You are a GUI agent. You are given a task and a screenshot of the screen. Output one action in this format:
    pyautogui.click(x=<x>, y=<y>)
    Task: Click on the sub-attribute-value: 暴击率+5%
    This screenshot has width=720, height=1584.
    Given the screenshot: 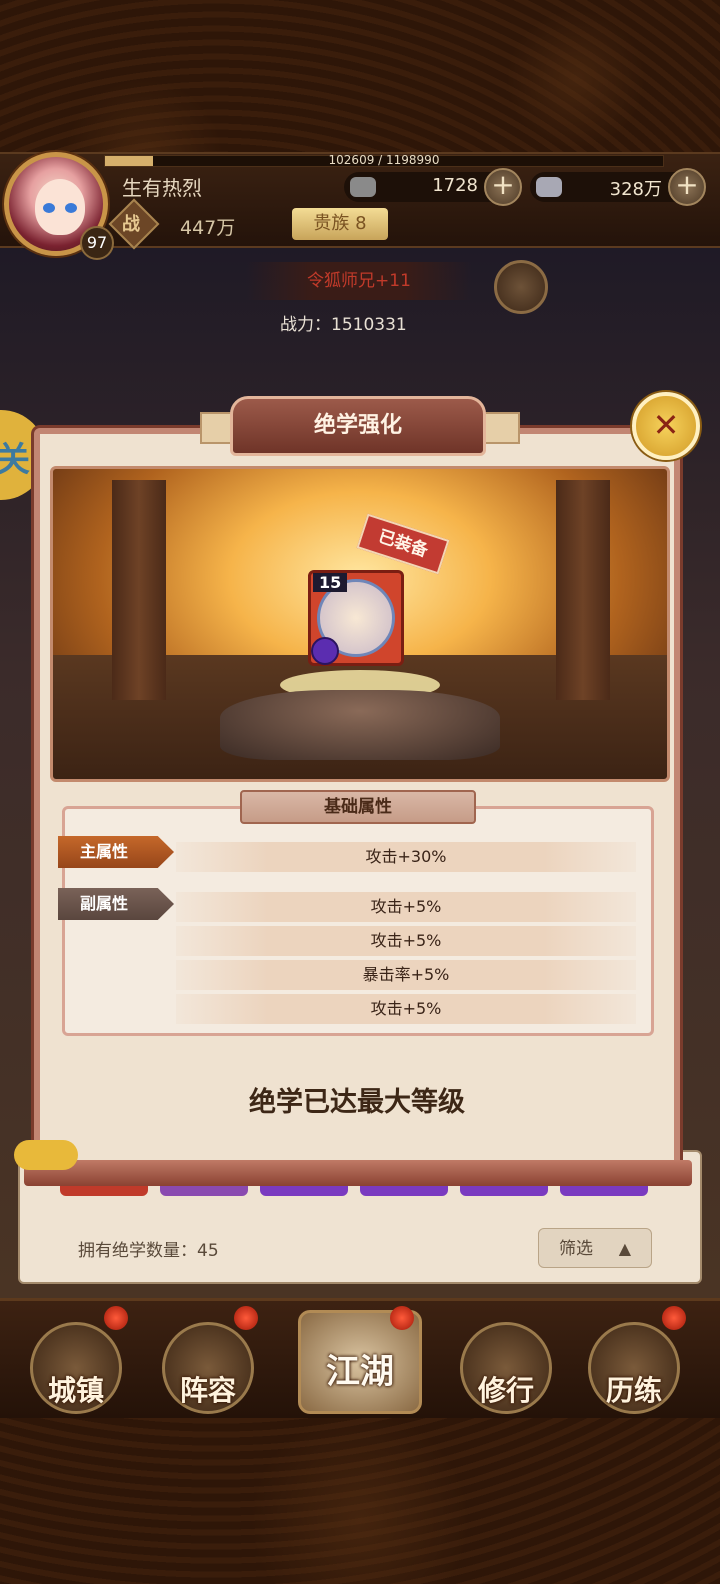 What is the action you would take?
    pyautogui.click(x=406, y=975)
    